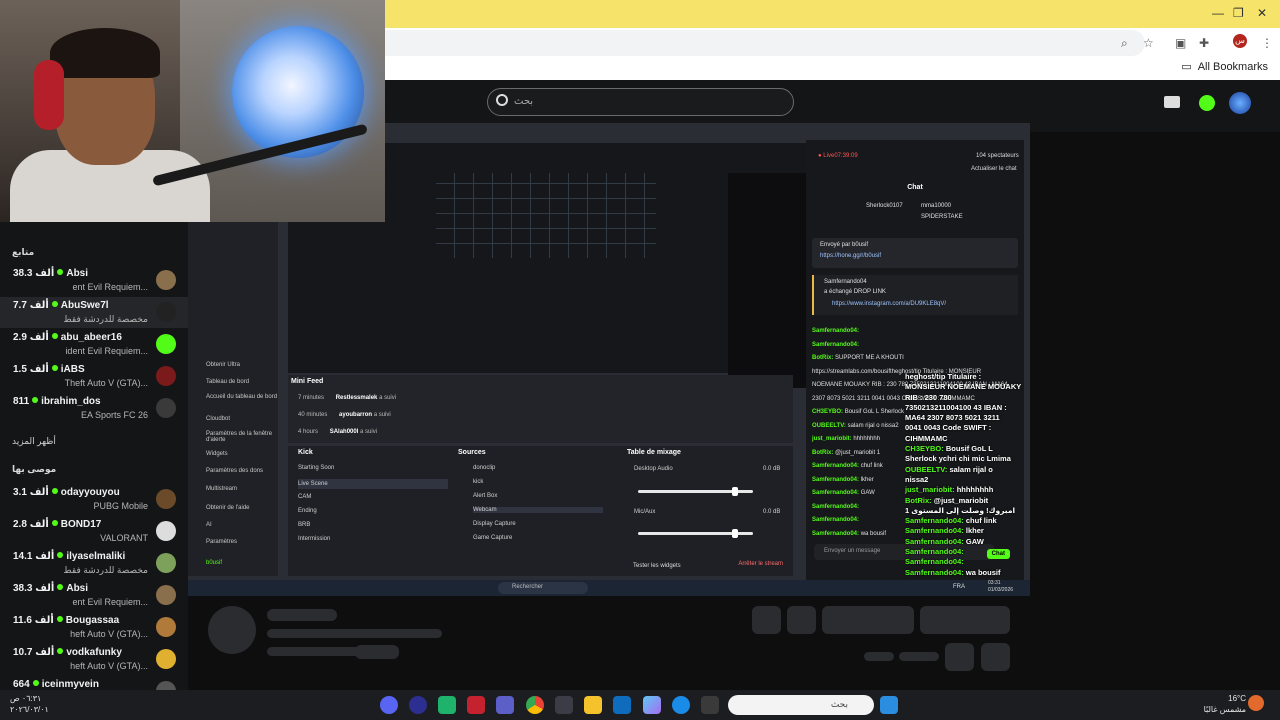 This screenshot has width=1280, height=720. I want to click on source-item: Alert Box, so click(485, 496).